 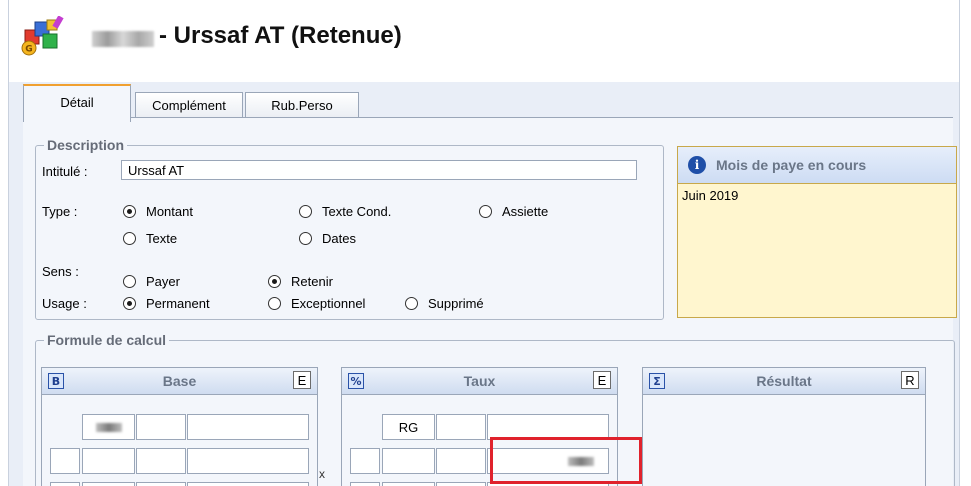 I want to click on base-title: Base, so click(x=179, y=381).